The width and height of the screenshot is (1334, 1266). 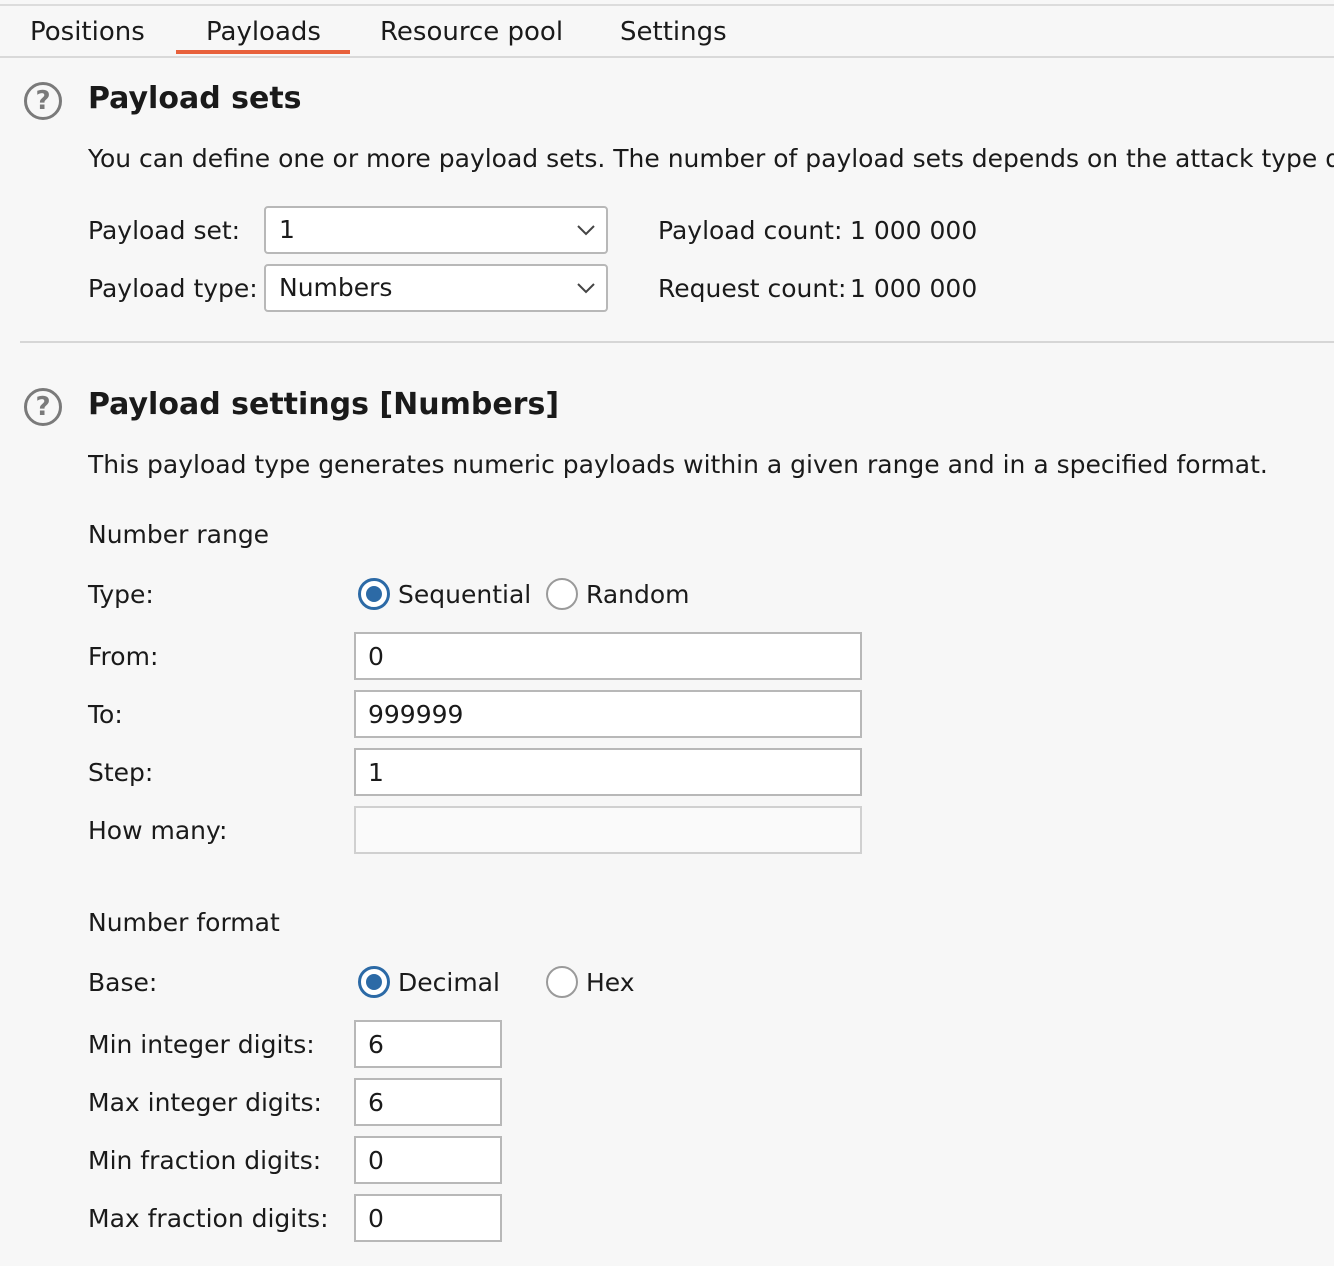 I want to click on request-count-value: 1 000 000, so click(x=914, y=288).